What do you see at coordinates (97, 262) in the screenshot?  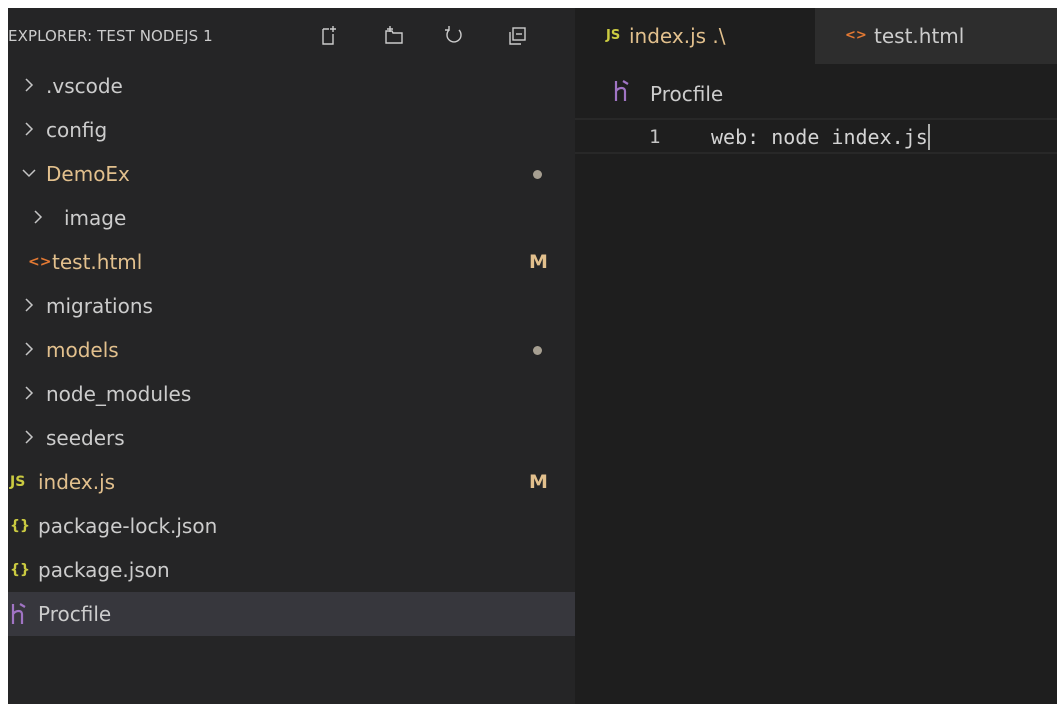 I see `tree-item-label: test.html` at bounding box center [97, 262].